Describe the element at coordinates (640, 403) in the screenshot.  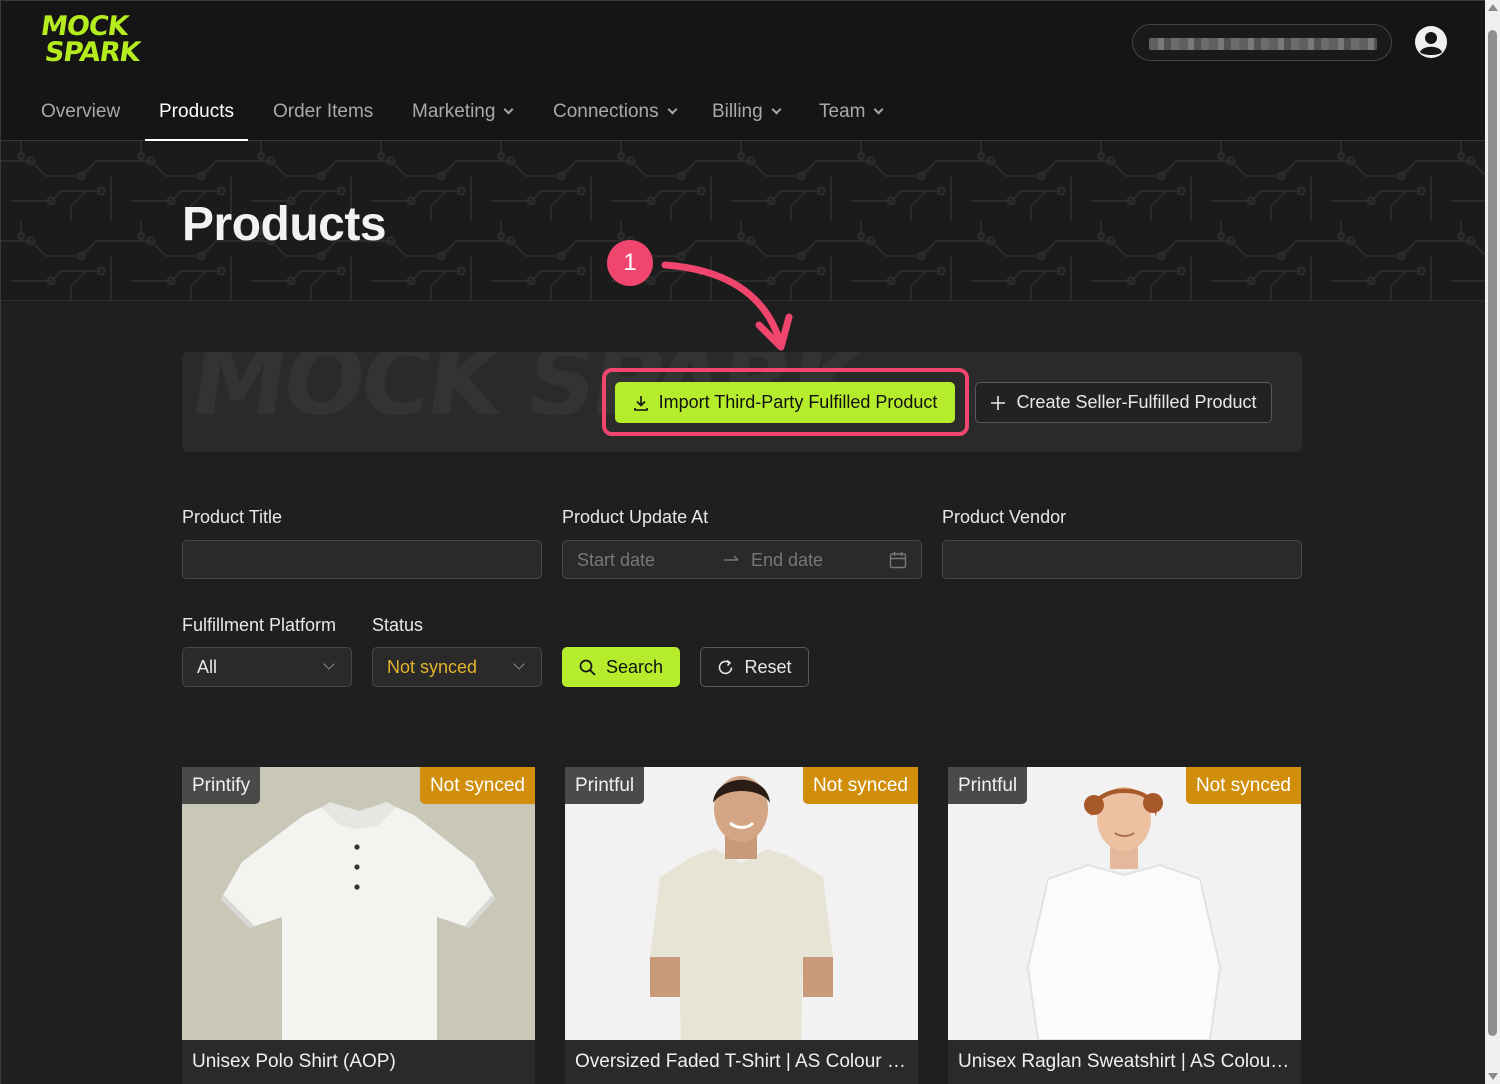
I see `download-icon` at that location.